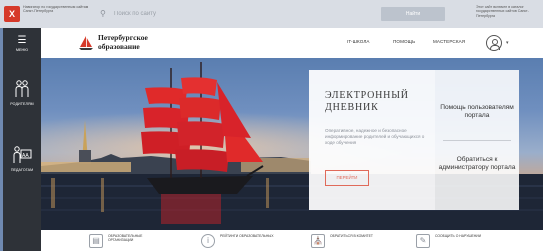 Image resolution: width=543 pixels, height=251 pixels. What do you see at coordinates (367, 95) in the screenshot?
I see `e-diary-title-line-1: ЭЛЕКТРОННЫЙ` at bounding box center [367, 95].